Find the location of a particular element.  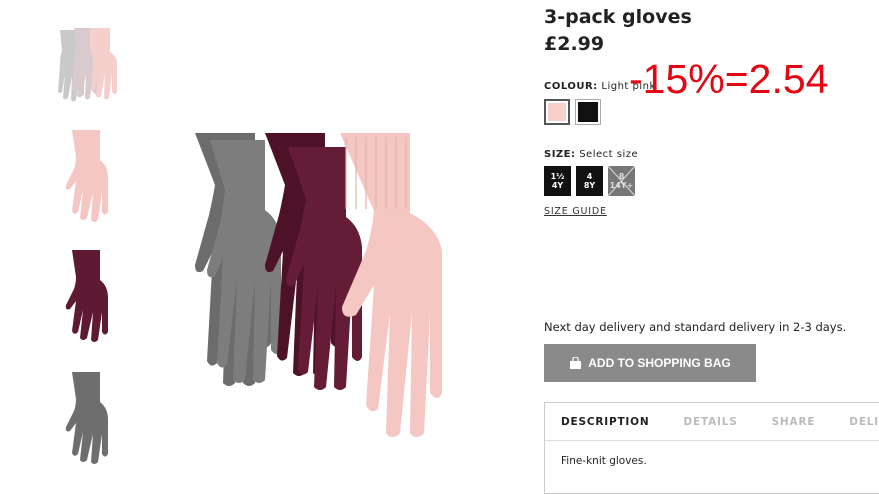

product-price: £2.99 is located at coordinates (574, 44).